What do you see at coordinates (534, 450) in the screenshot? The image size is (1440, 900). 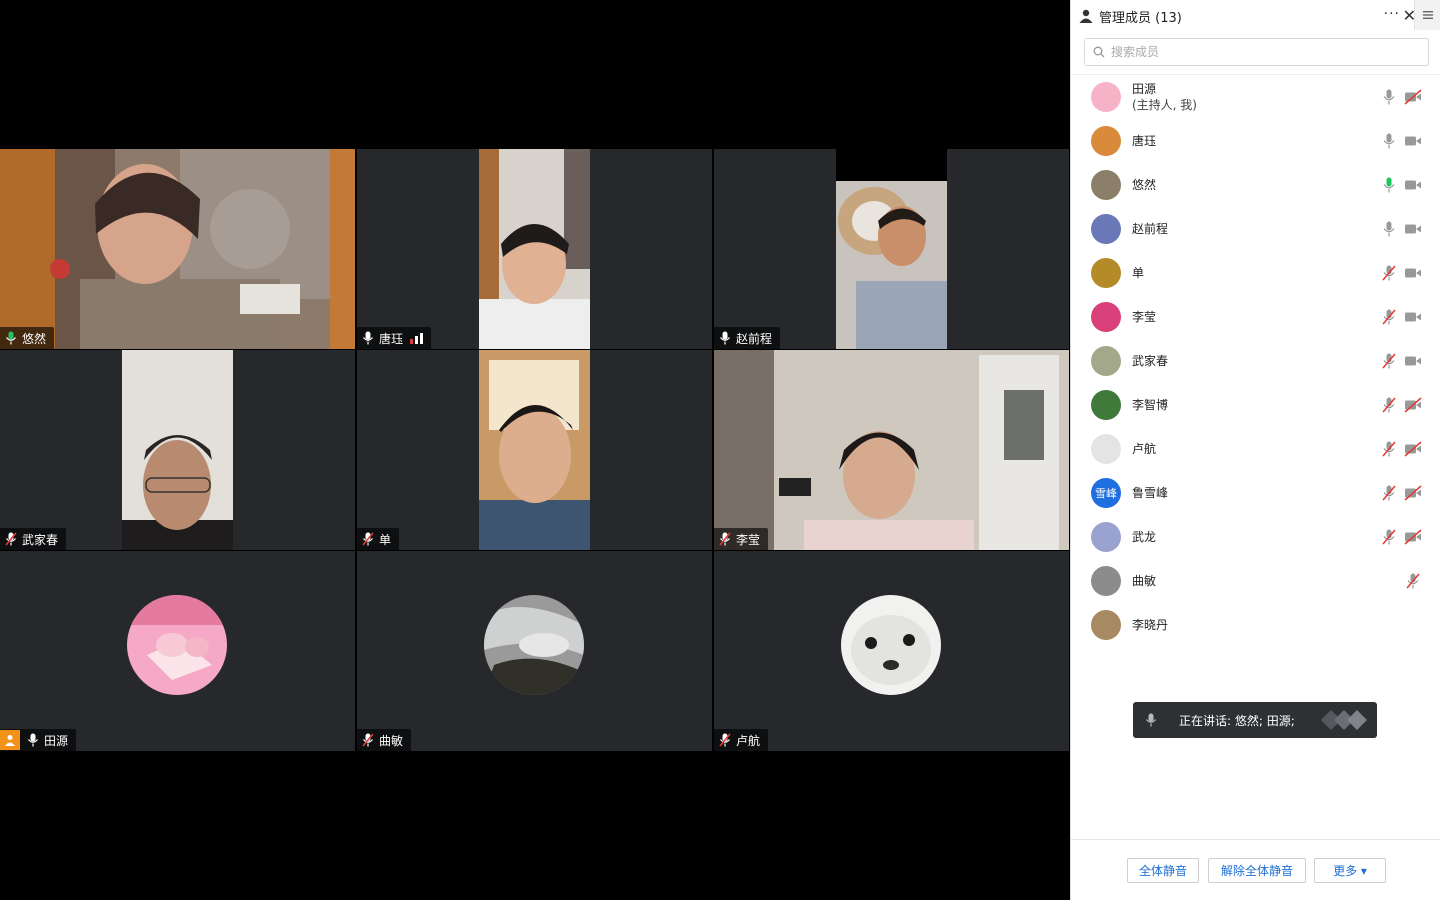 I see `video-tile-shan: 单` at bounding box center [534, 450].